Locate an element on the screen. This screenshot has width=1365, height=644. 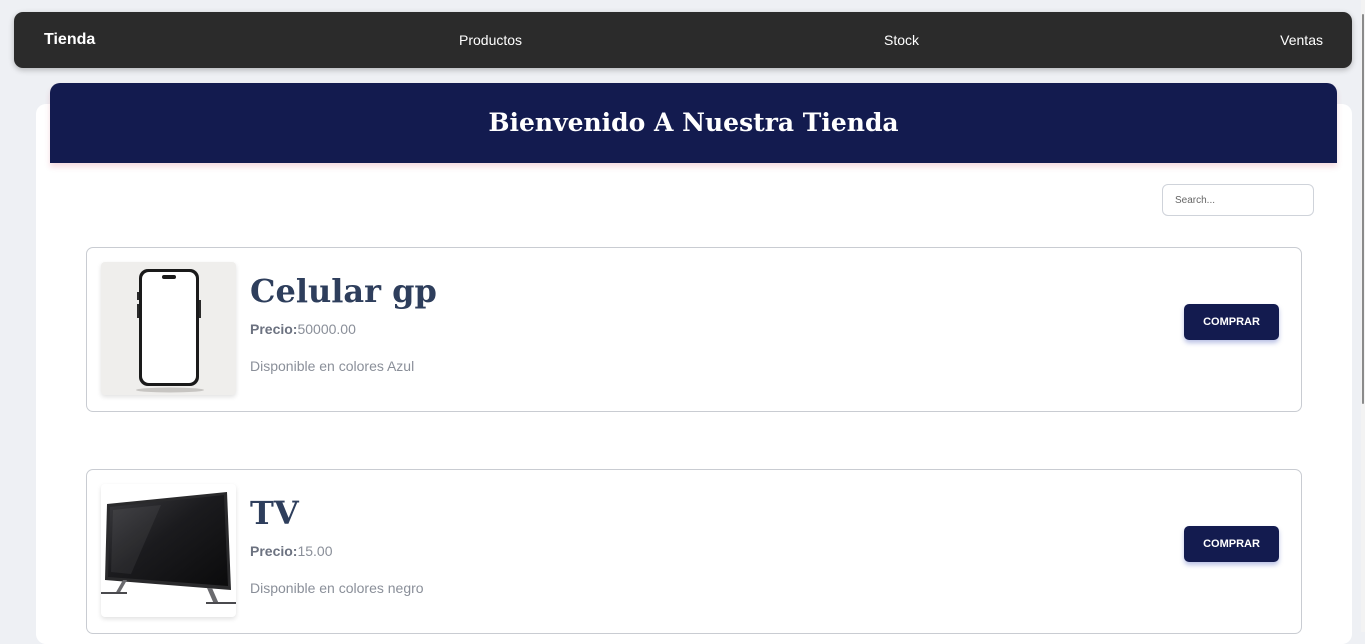
scrollbar-thumb is located at coordinates (1363, 209).